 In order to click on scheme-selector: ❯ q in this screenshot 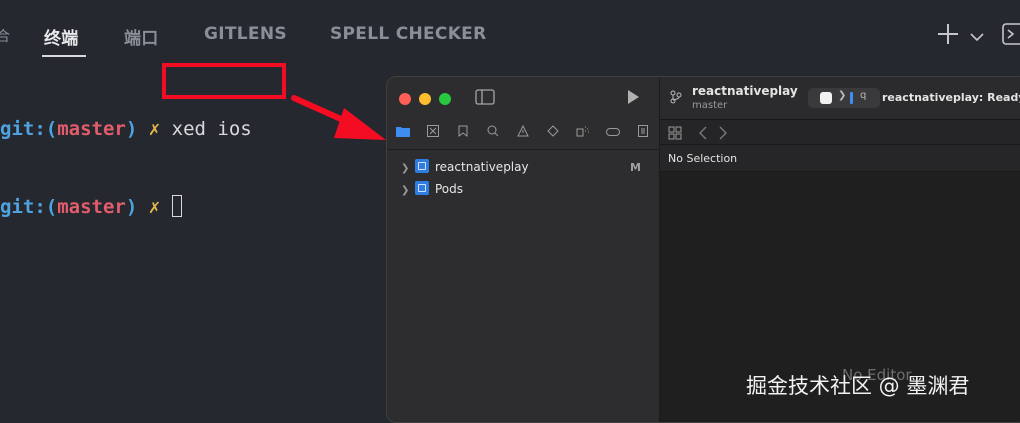, I will do `click(844, 98)`.